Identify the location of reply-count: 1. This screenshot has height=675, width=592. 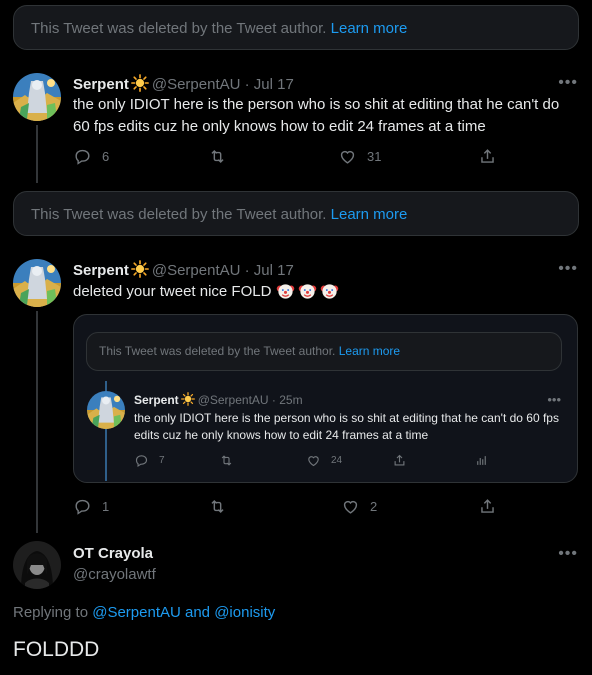
(106, 506).